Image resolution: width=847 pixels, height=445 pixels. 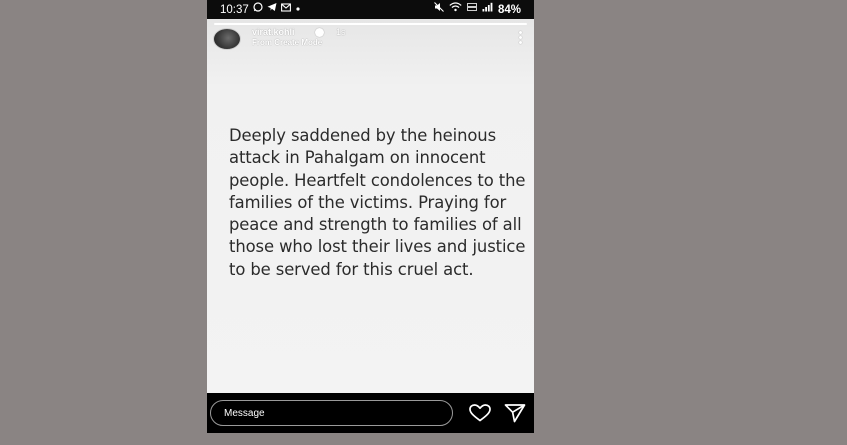 I want to click on gmail-icon, so click(x=285, y=9).